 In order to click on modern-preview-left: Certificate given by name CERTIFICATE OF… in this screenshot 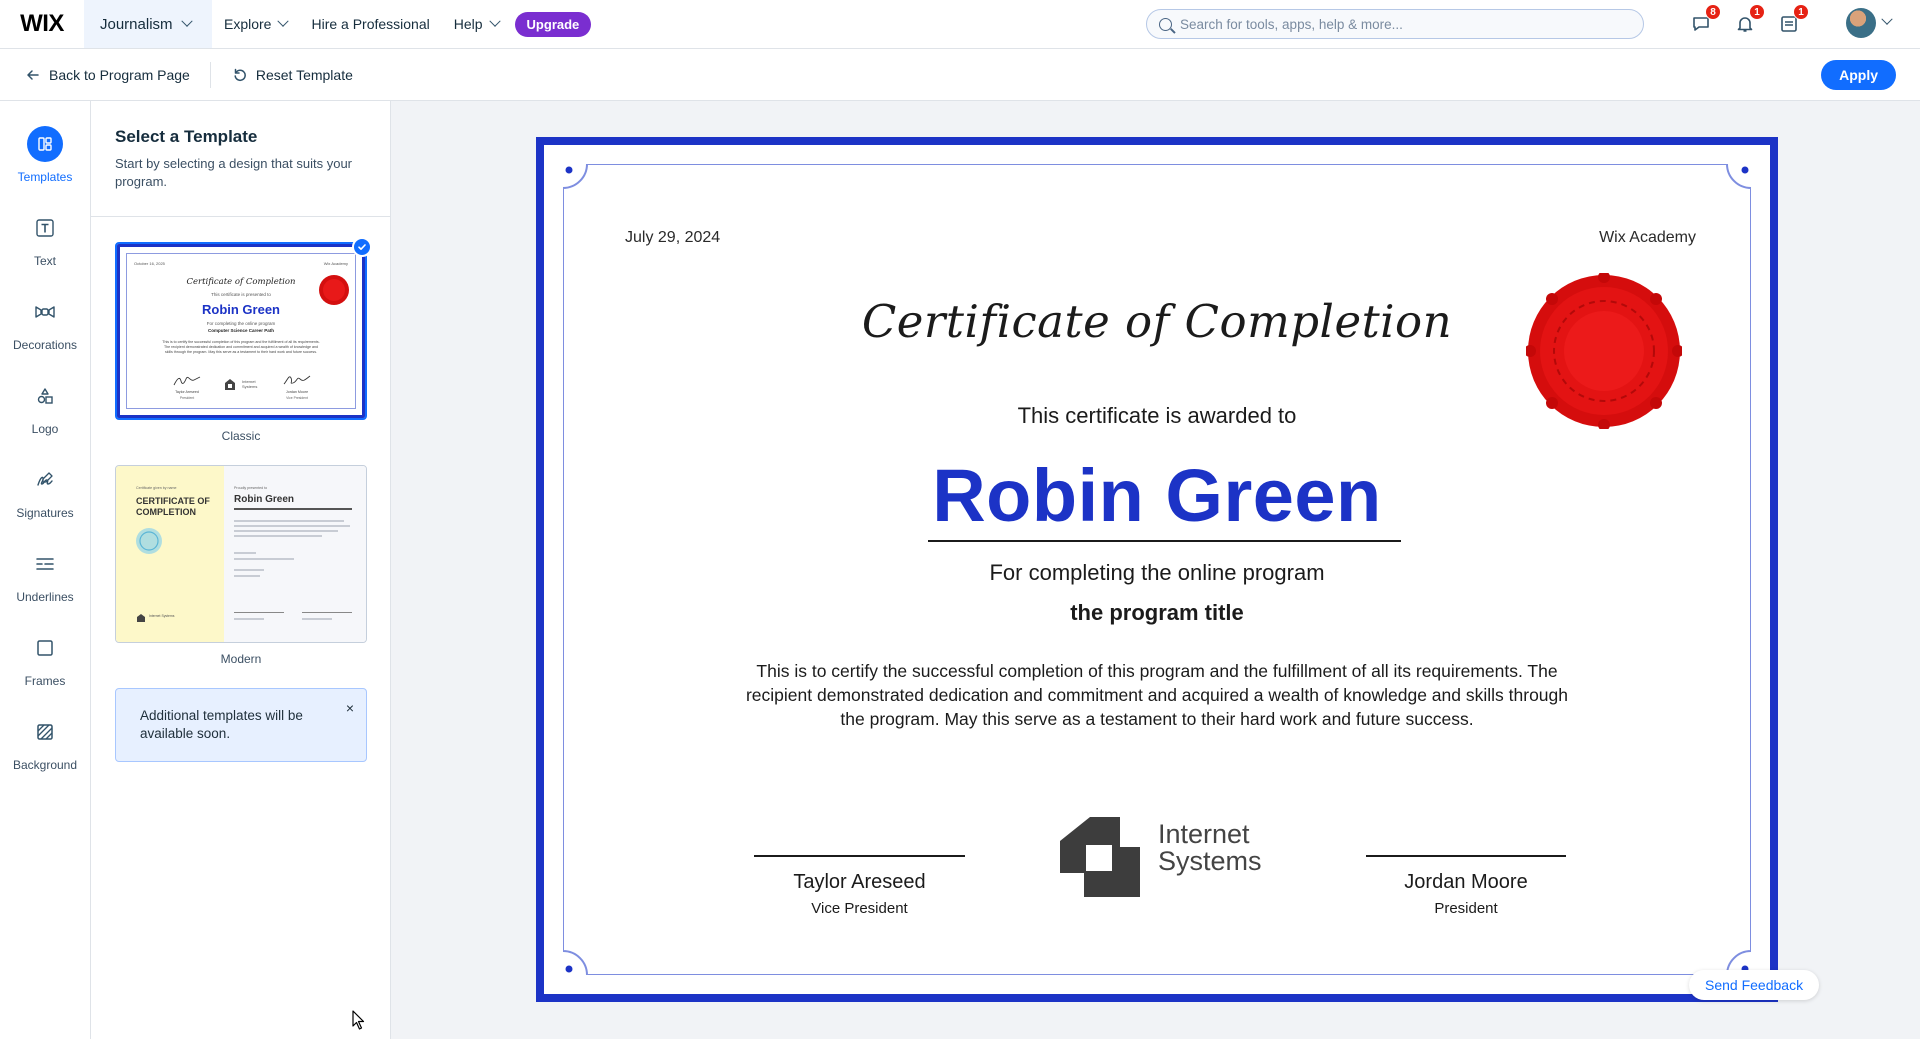, I will do `click(170, 554)`.